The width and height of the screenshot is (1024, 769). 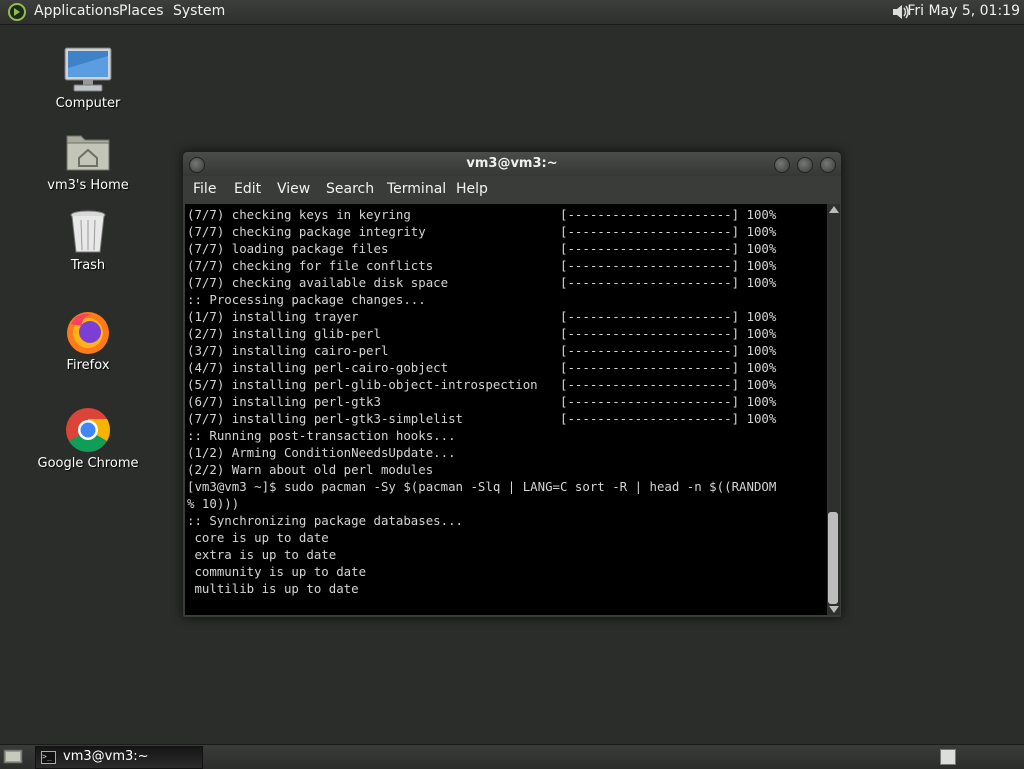 What do you see at coordinates (204, 189) in the screenshot?
I see `menu-file: File` at bounding box center [204, 189].